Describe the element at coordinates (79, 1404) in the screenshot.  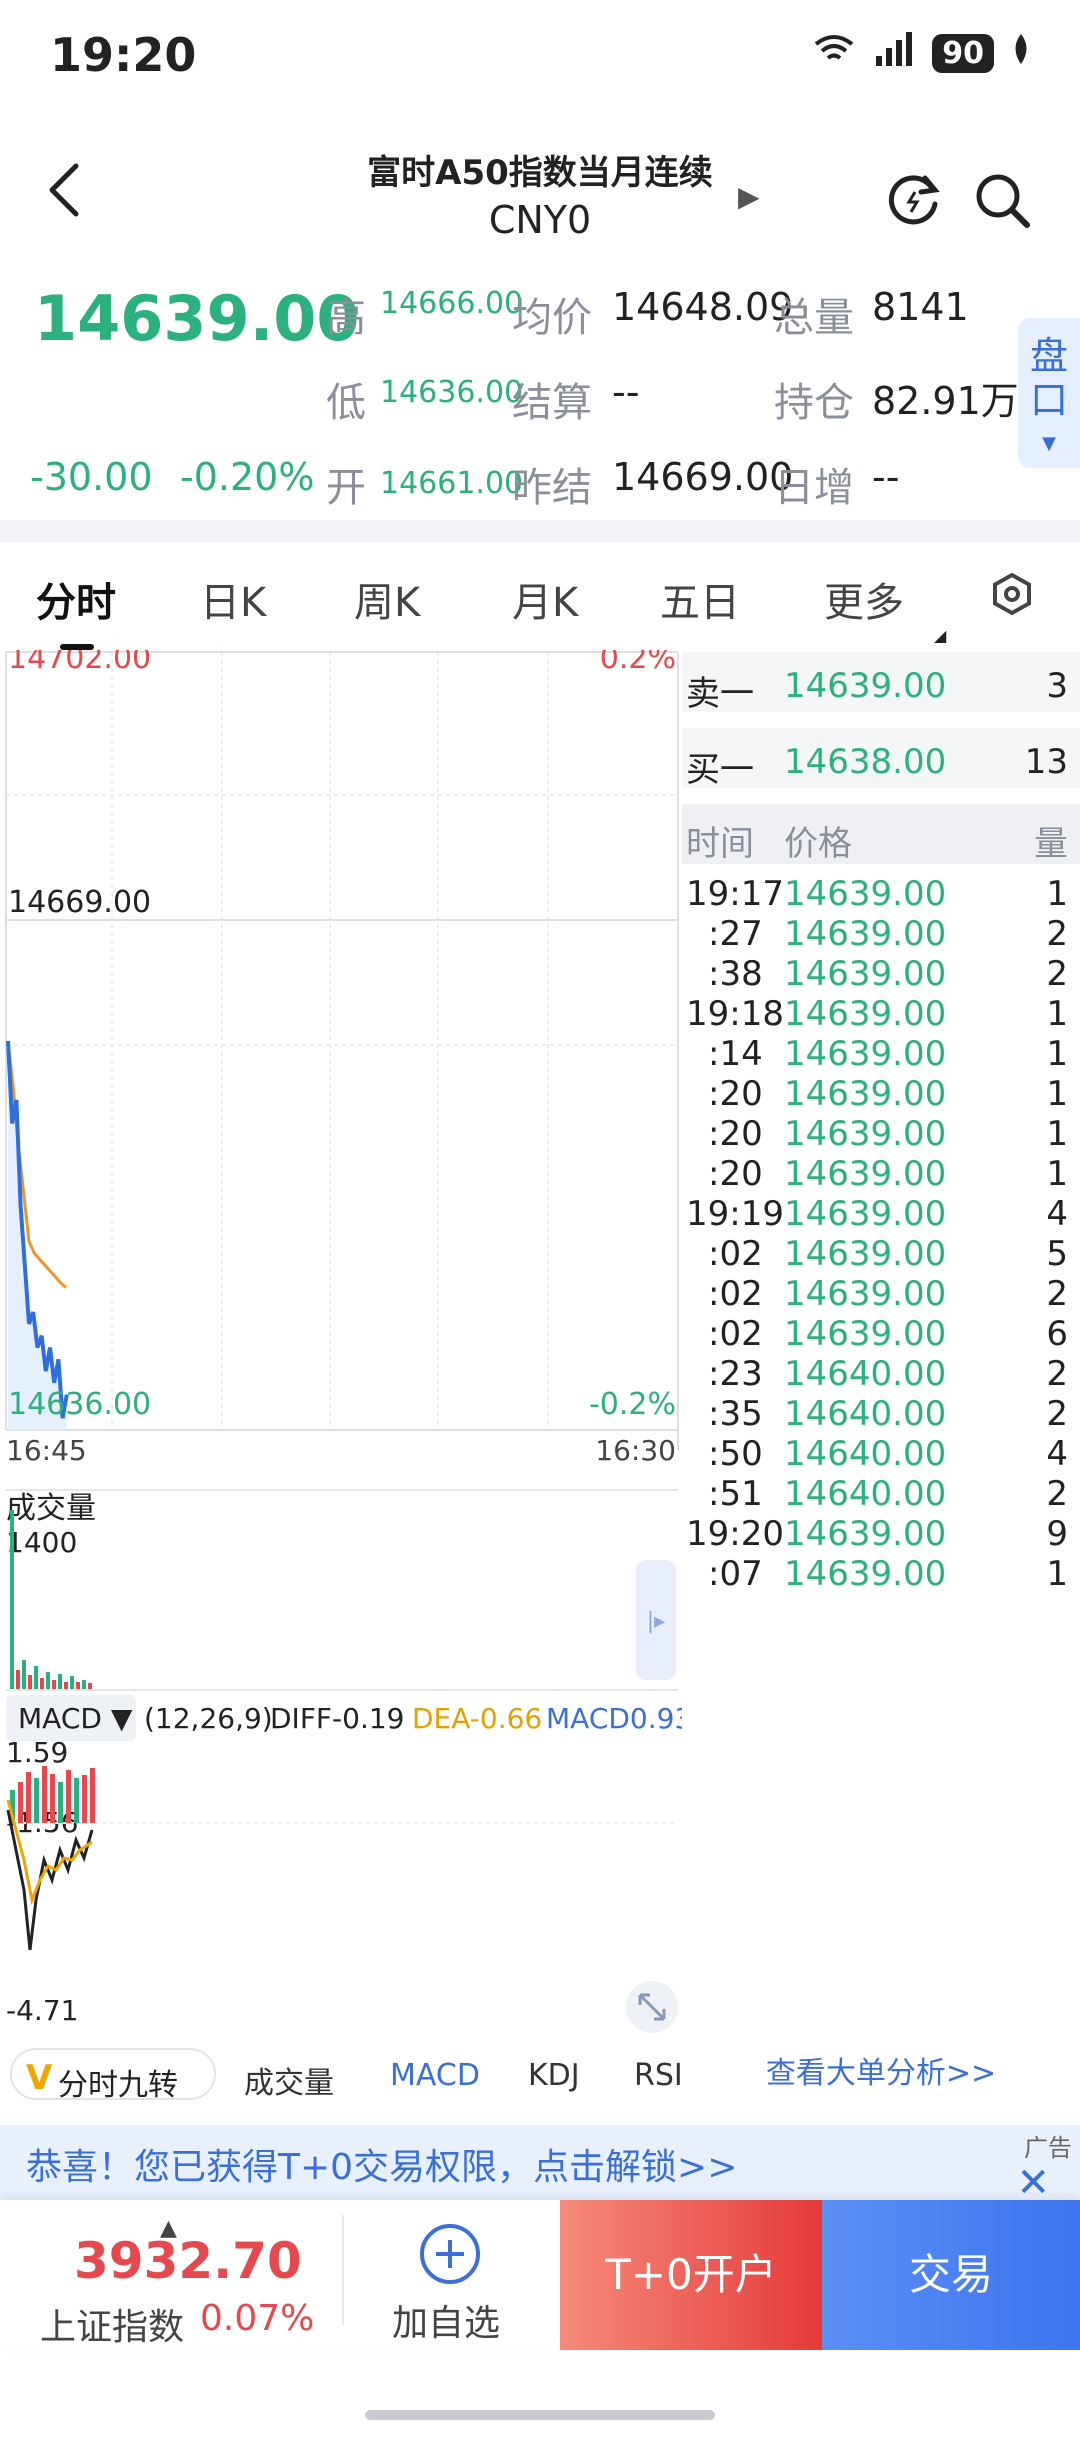
I see `y-axis-bottom-price: 14636.00` at that location.